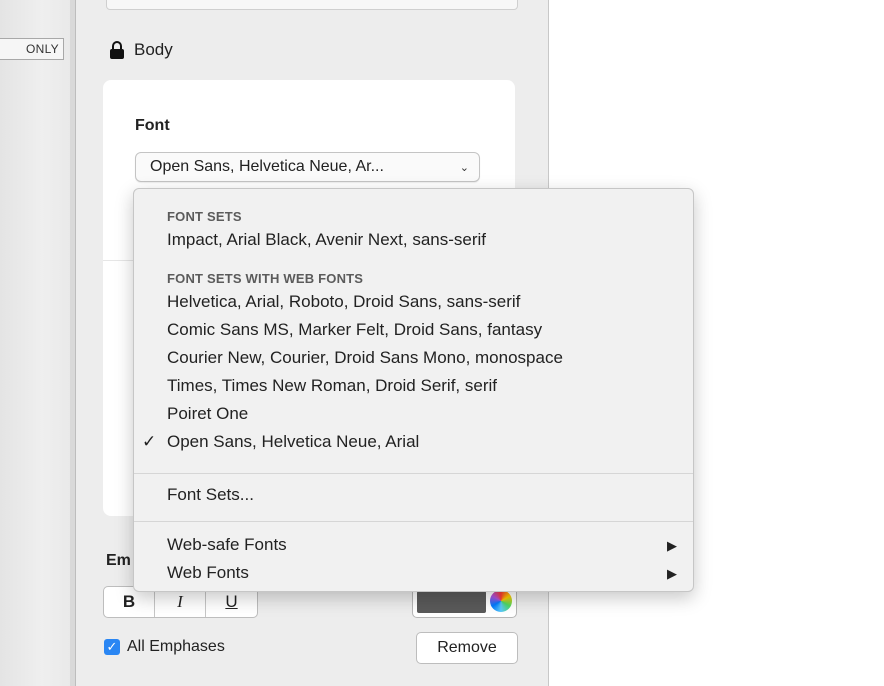 Image resolution: width=884 pixels, height=686 pixels. What do you see at coordinates (207, 414) in the screenshot?
I see `menu-item-font-set: Poiret One` at bounding box center [207, 414].